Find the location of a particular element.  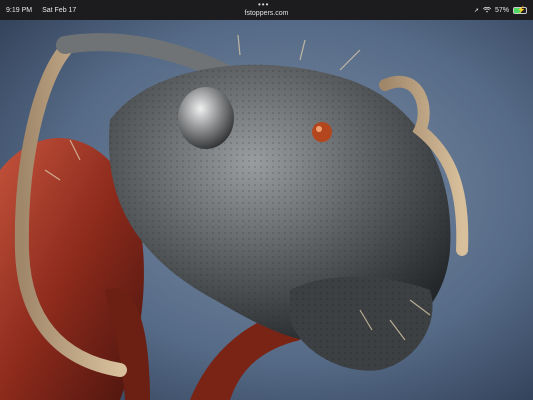

compound-eye is located at coordinates (206, 118).